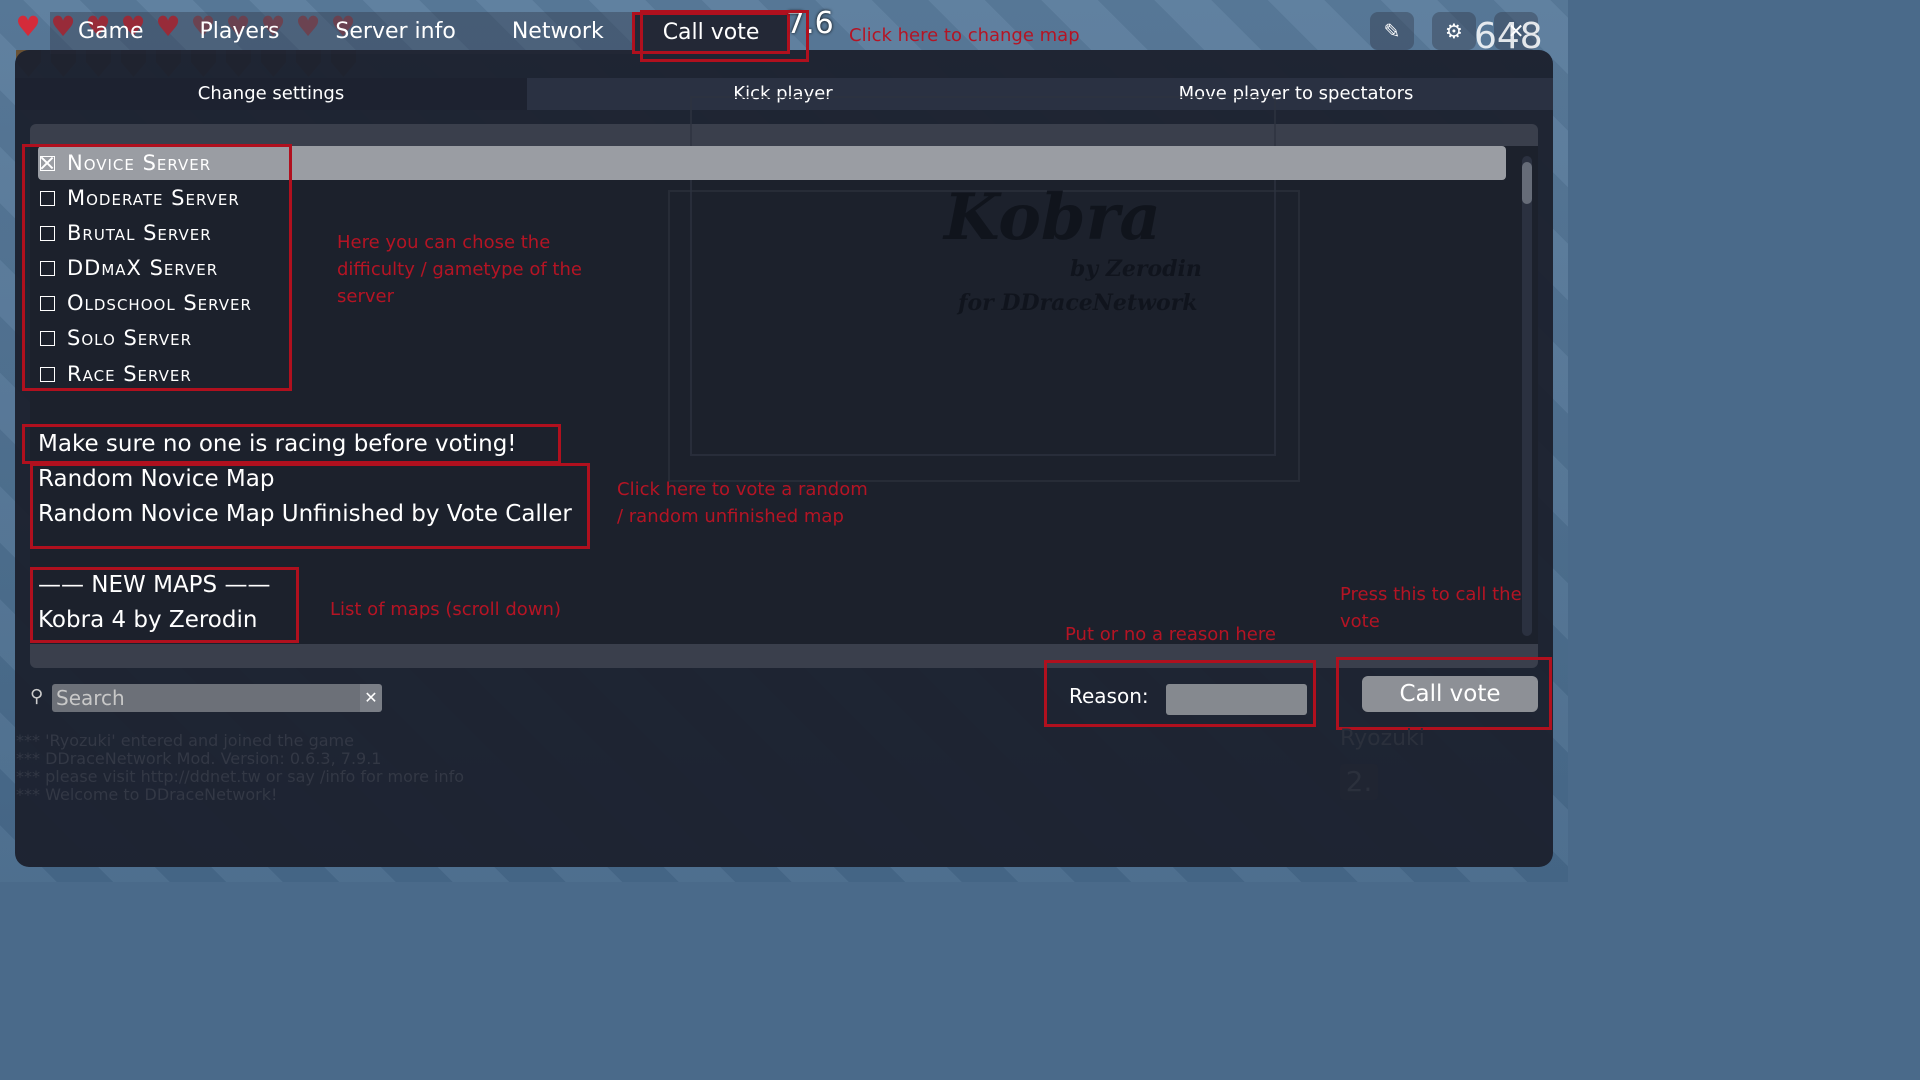  I want to click on server-option-brutal: Brutal Server, so click(125, 233).